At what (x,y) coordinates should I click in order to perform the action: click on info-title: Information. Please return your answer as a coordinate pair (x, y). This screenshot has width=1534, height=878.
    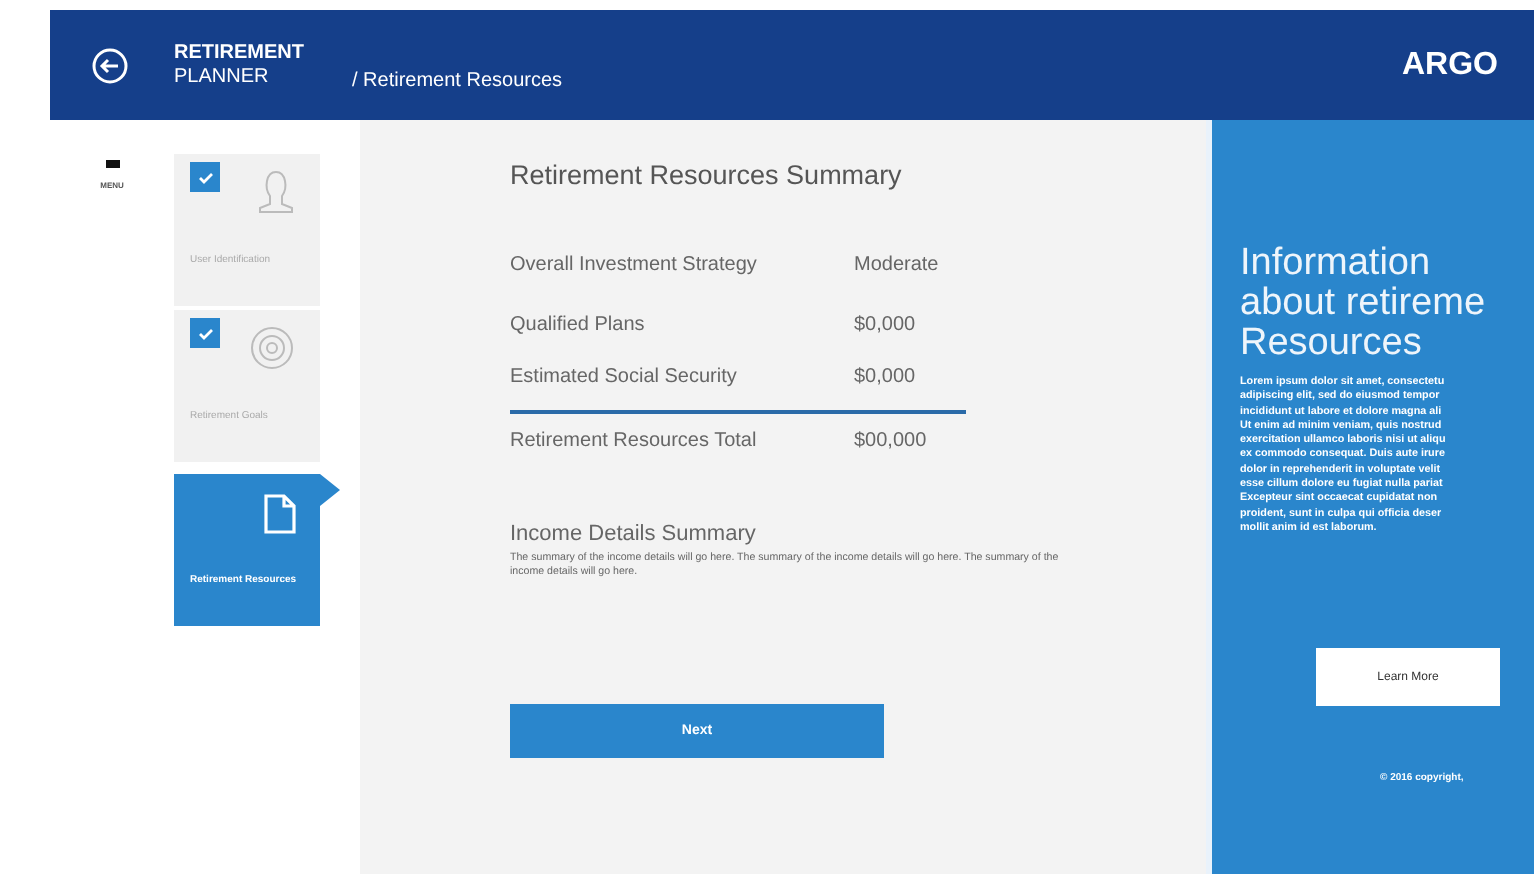
    Looking at the image, I should click on (1336, 264).